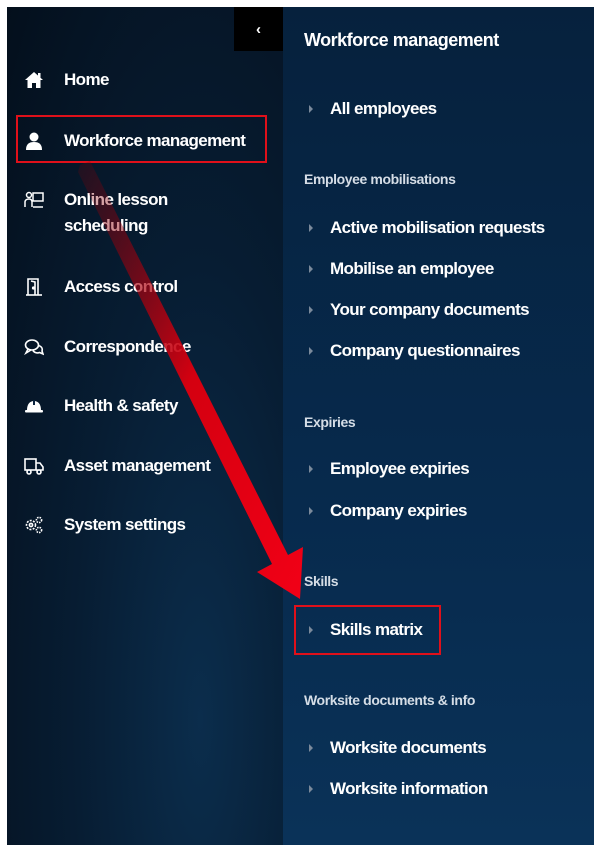 This screenshot has height=845, width=594. Describe the element at coordinates (141, 139) in the screenshot. I see `highlight-box-workforce-management` at that location.